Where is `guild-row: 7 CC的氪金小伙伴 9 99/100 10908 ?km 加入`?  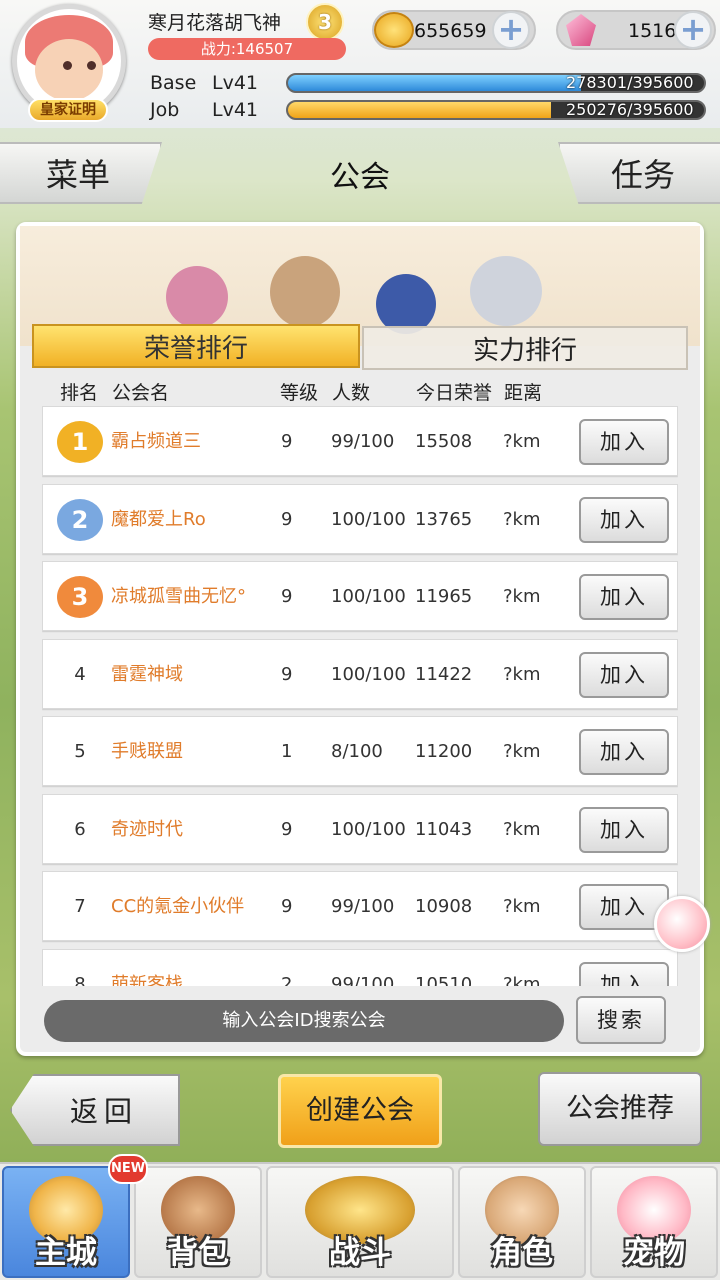
guild-row: 7 CC的氪金小伙伴 9 99/100 10908 ?km 加入 is located at coordinates (360, 906).